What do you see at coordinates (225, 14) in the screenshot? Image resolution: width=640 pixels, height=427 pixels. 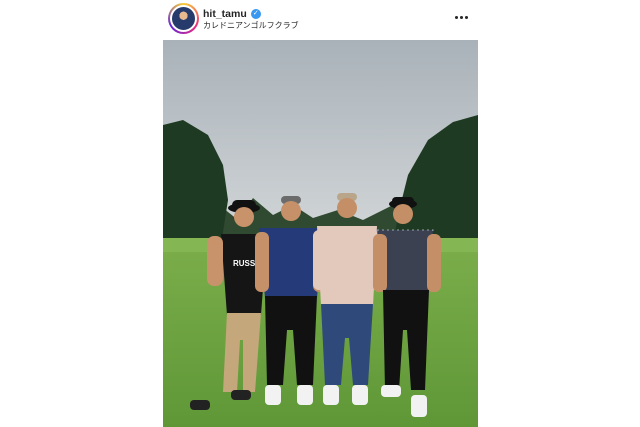 I see `username-link: hit_tamu` at bounding box center [225, 14].